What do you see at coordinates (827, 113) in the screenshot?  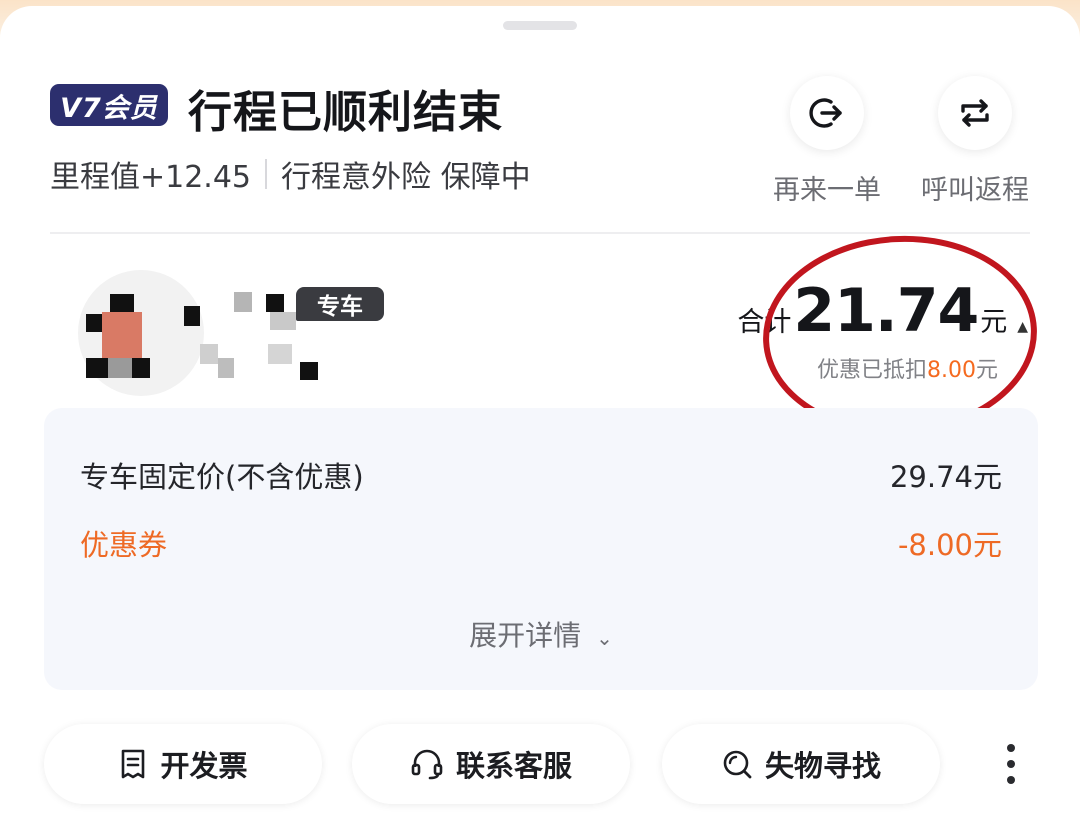 I see `reorder-arrow-icon` at bounding box center [827, 113].